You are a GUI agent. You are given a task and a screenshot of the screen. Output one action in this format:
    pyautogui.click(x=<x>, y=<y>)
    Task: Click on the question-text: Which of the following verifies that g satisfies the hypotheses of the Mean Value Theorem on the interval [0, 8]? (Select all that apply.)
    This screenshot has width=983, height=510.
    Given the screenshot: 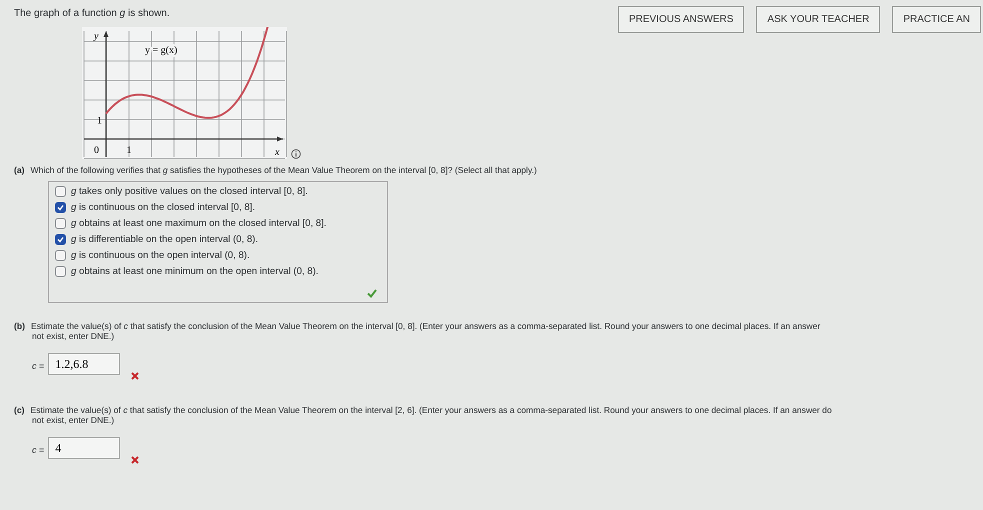 What is the action you would take?
    pyautogui.click(x=283, y=170)
    